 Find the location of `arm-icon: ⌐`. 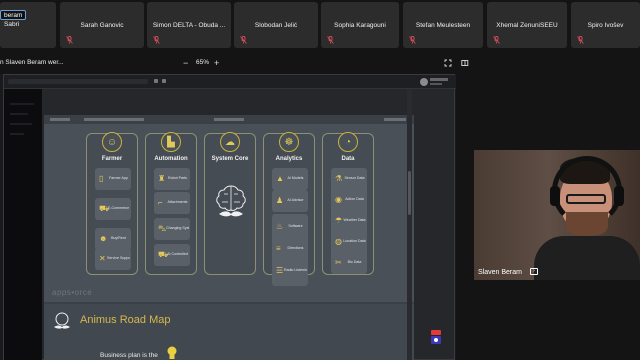

arm-icon: ⌐ is located at coordinates (160, 202).